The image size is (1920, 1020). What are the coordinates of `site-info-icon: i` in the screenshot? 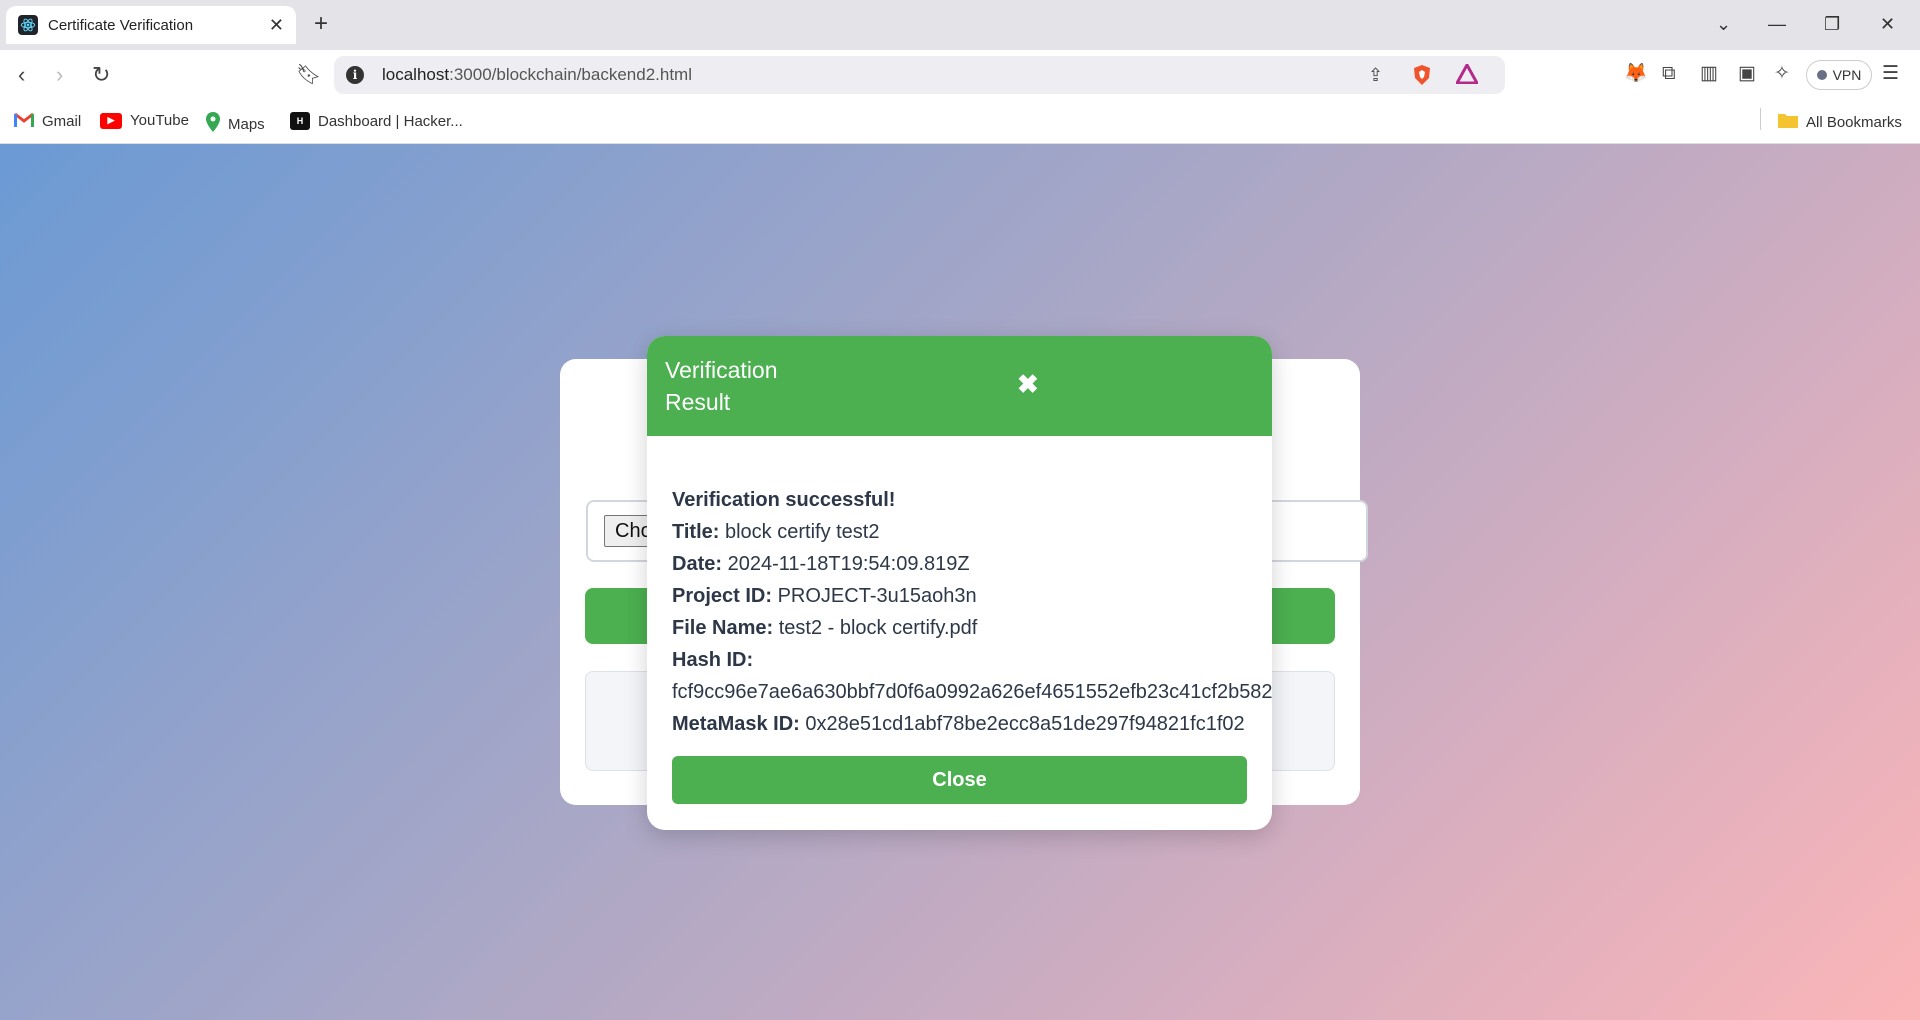 It's located at (355, 75).